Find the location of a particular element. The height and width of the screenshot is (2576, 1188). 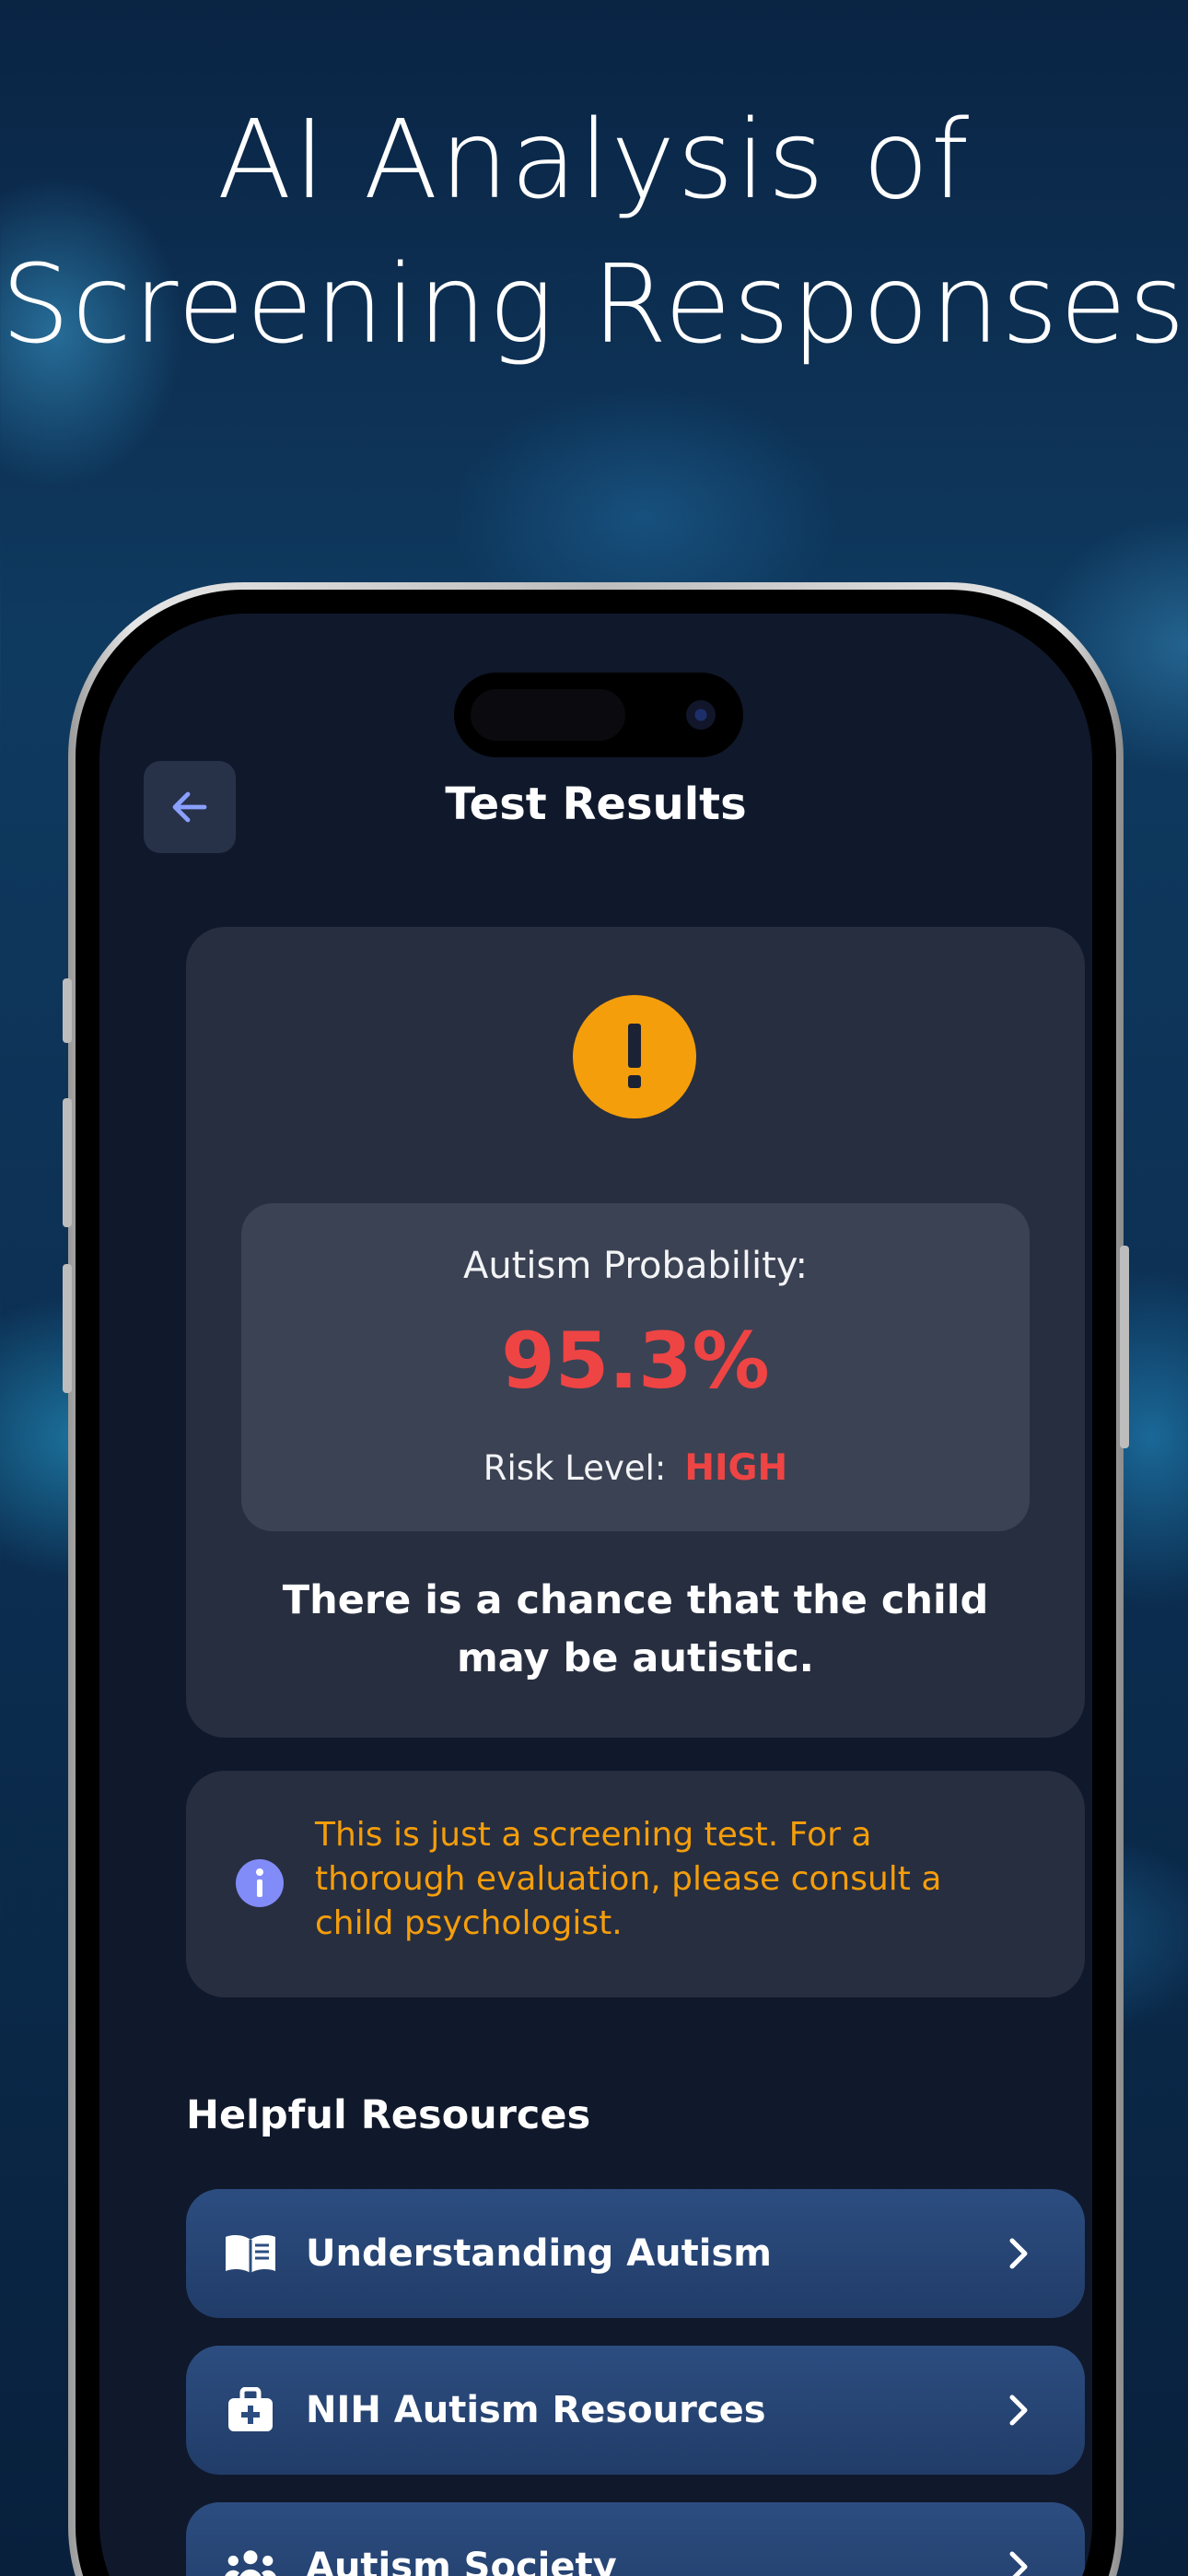

resource-nih-autism: NIH Autism Resources is located at coordinates (635, 2410).